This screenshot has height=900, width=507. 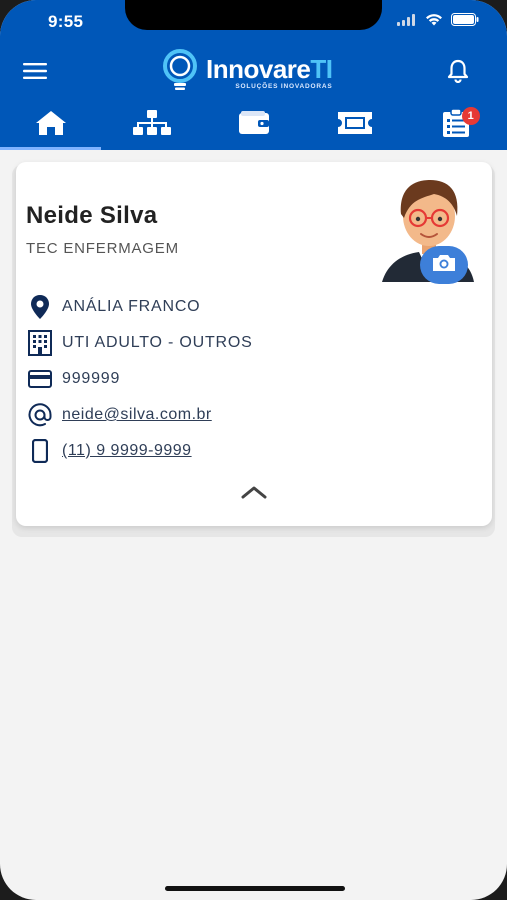 I want to click on id-row: 999999, so click(x=73, y=379).